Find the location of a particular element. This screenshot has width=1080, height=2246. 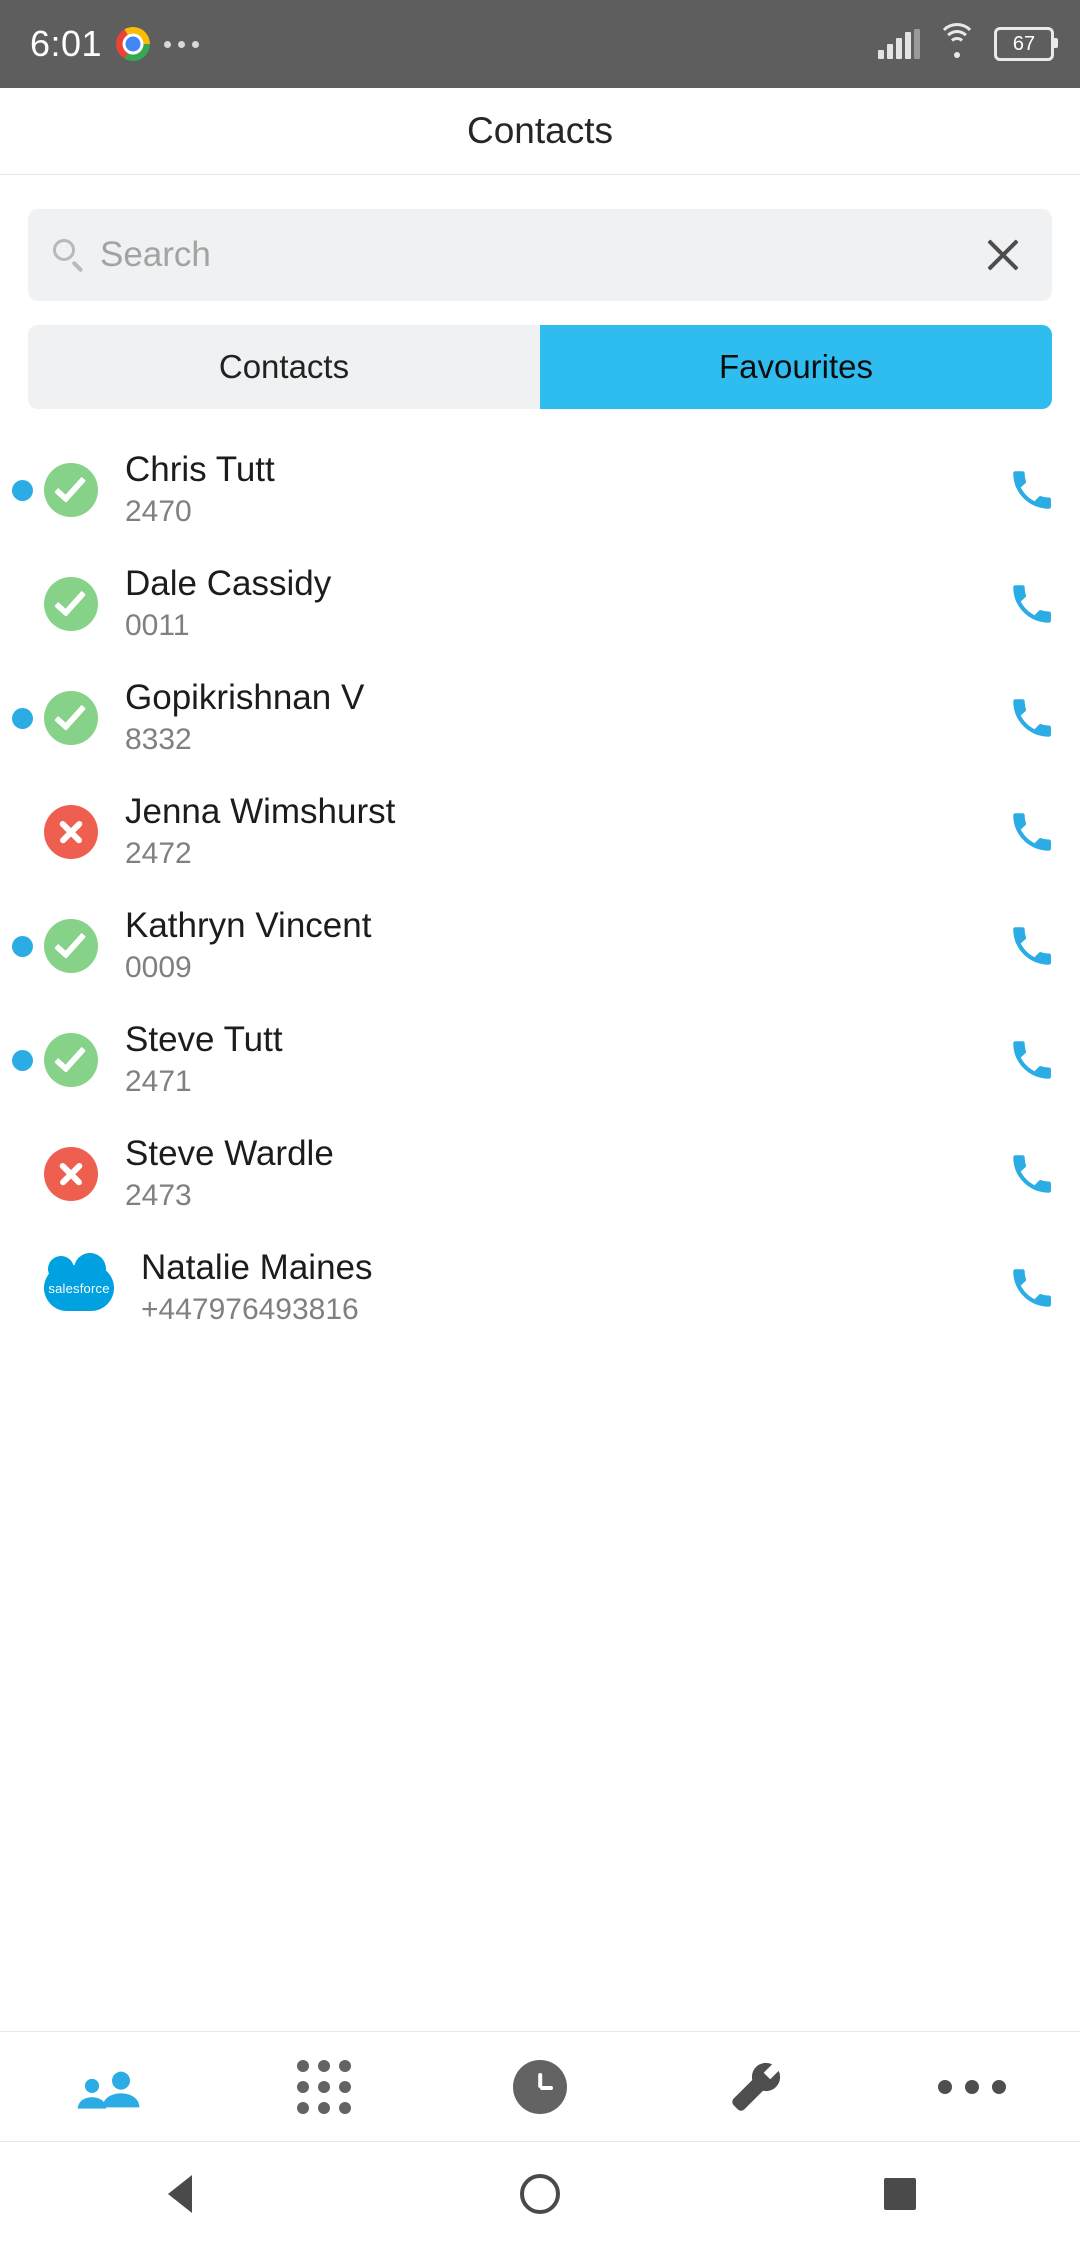

list-item: salesforce Natalie Maines +447976493816 is located at coordinates (540, 1288).